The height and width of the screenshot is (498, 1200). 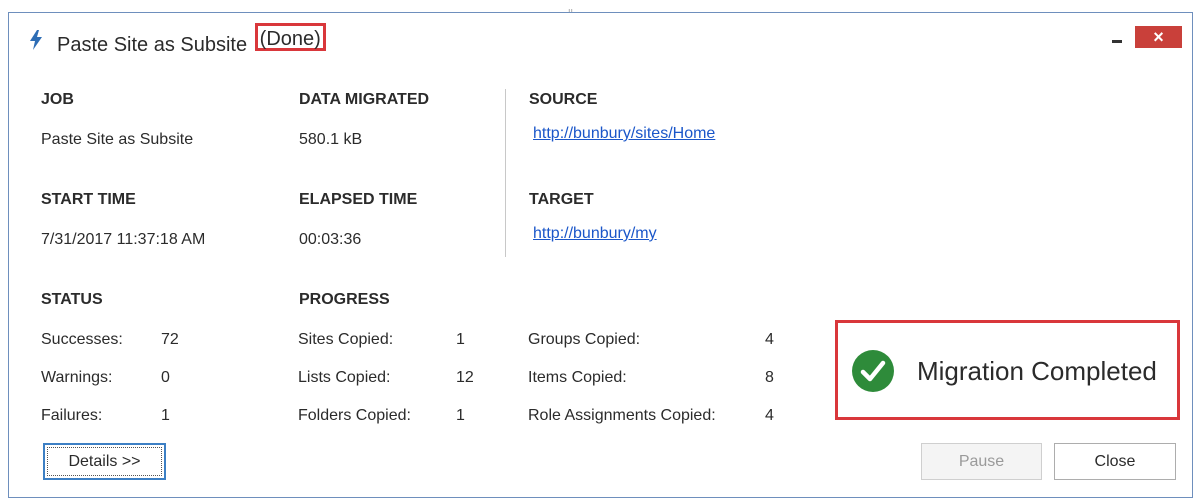 I want to click on window-title: Paste Site as Subsite (Done), so click(x=191, y=40).